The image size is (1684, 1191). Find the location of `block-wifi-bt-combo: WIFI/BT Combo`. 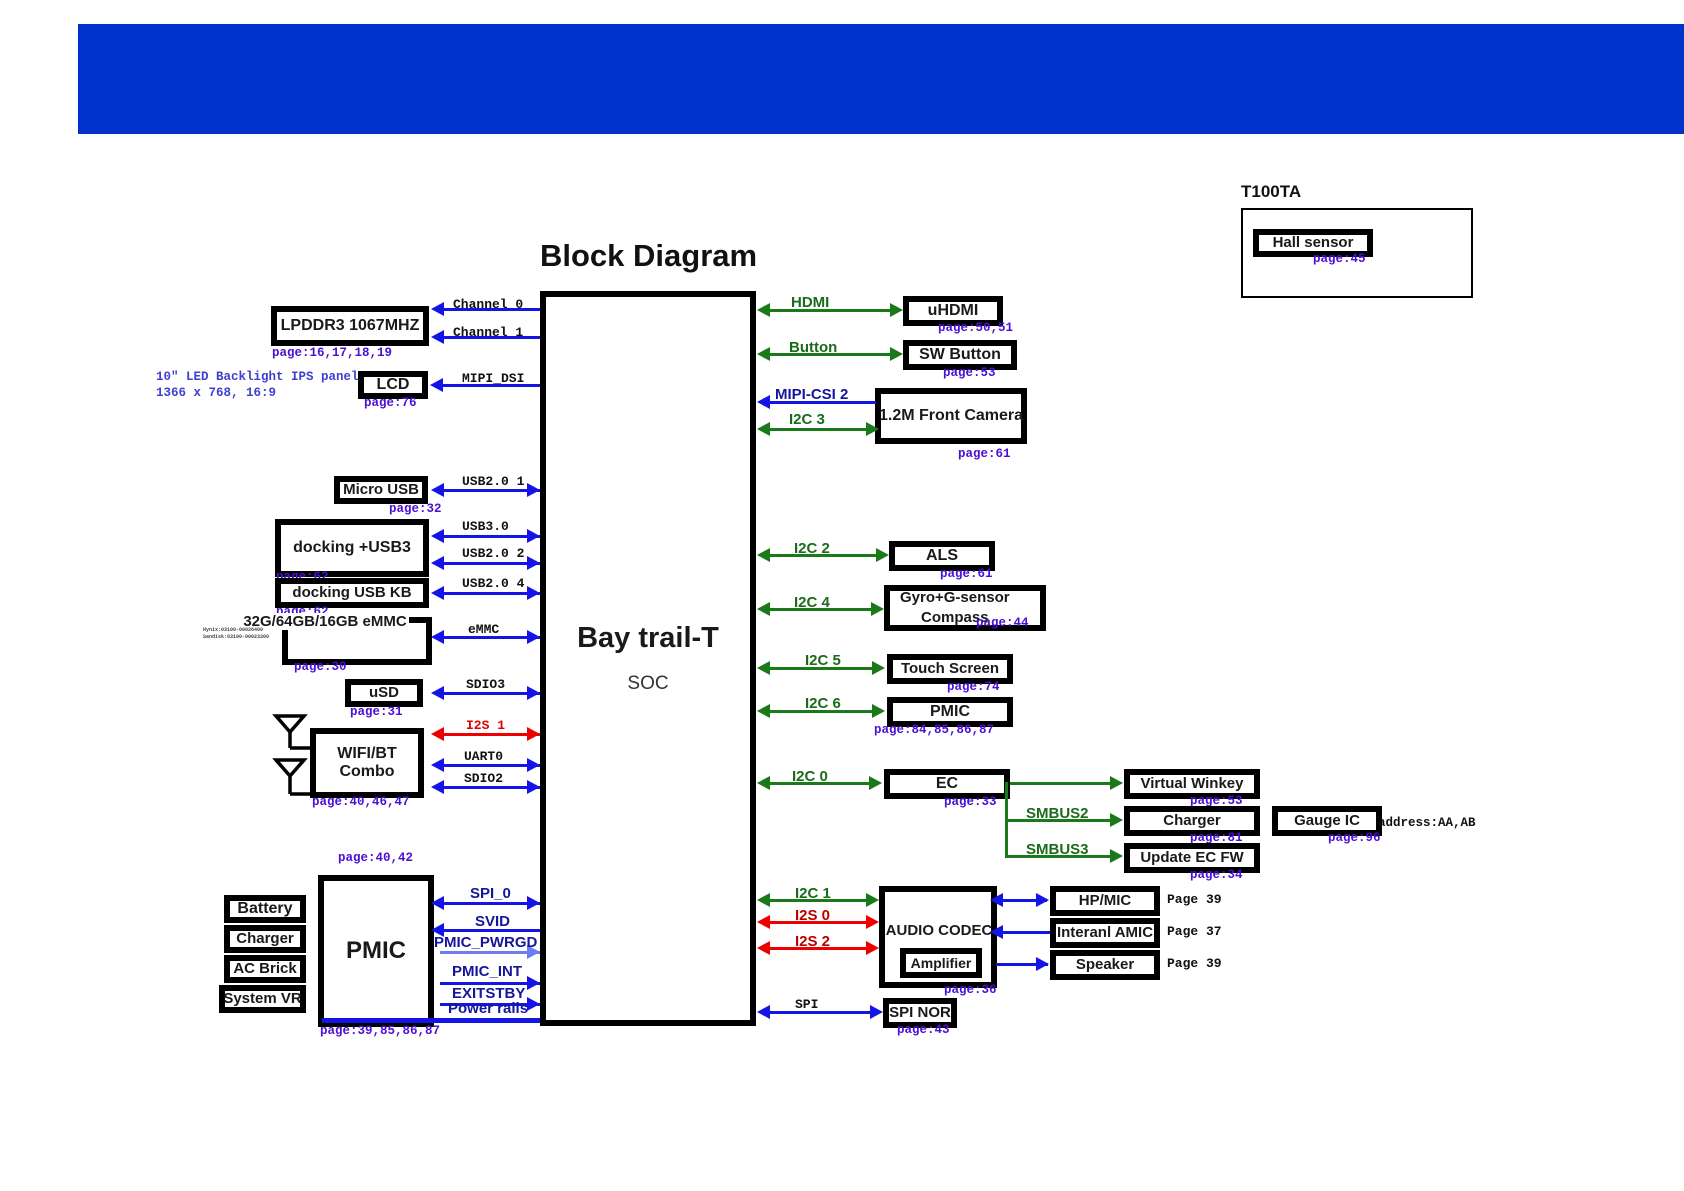

block-wifi-bt-combo: WIFI/BT Combo is located at coordinates (367, 763).